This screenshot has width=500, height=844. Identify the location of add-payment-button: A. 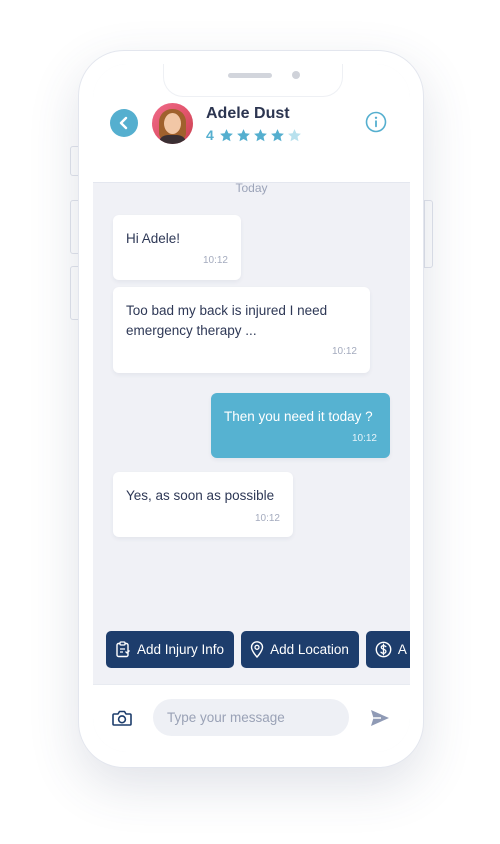
(387, 649).